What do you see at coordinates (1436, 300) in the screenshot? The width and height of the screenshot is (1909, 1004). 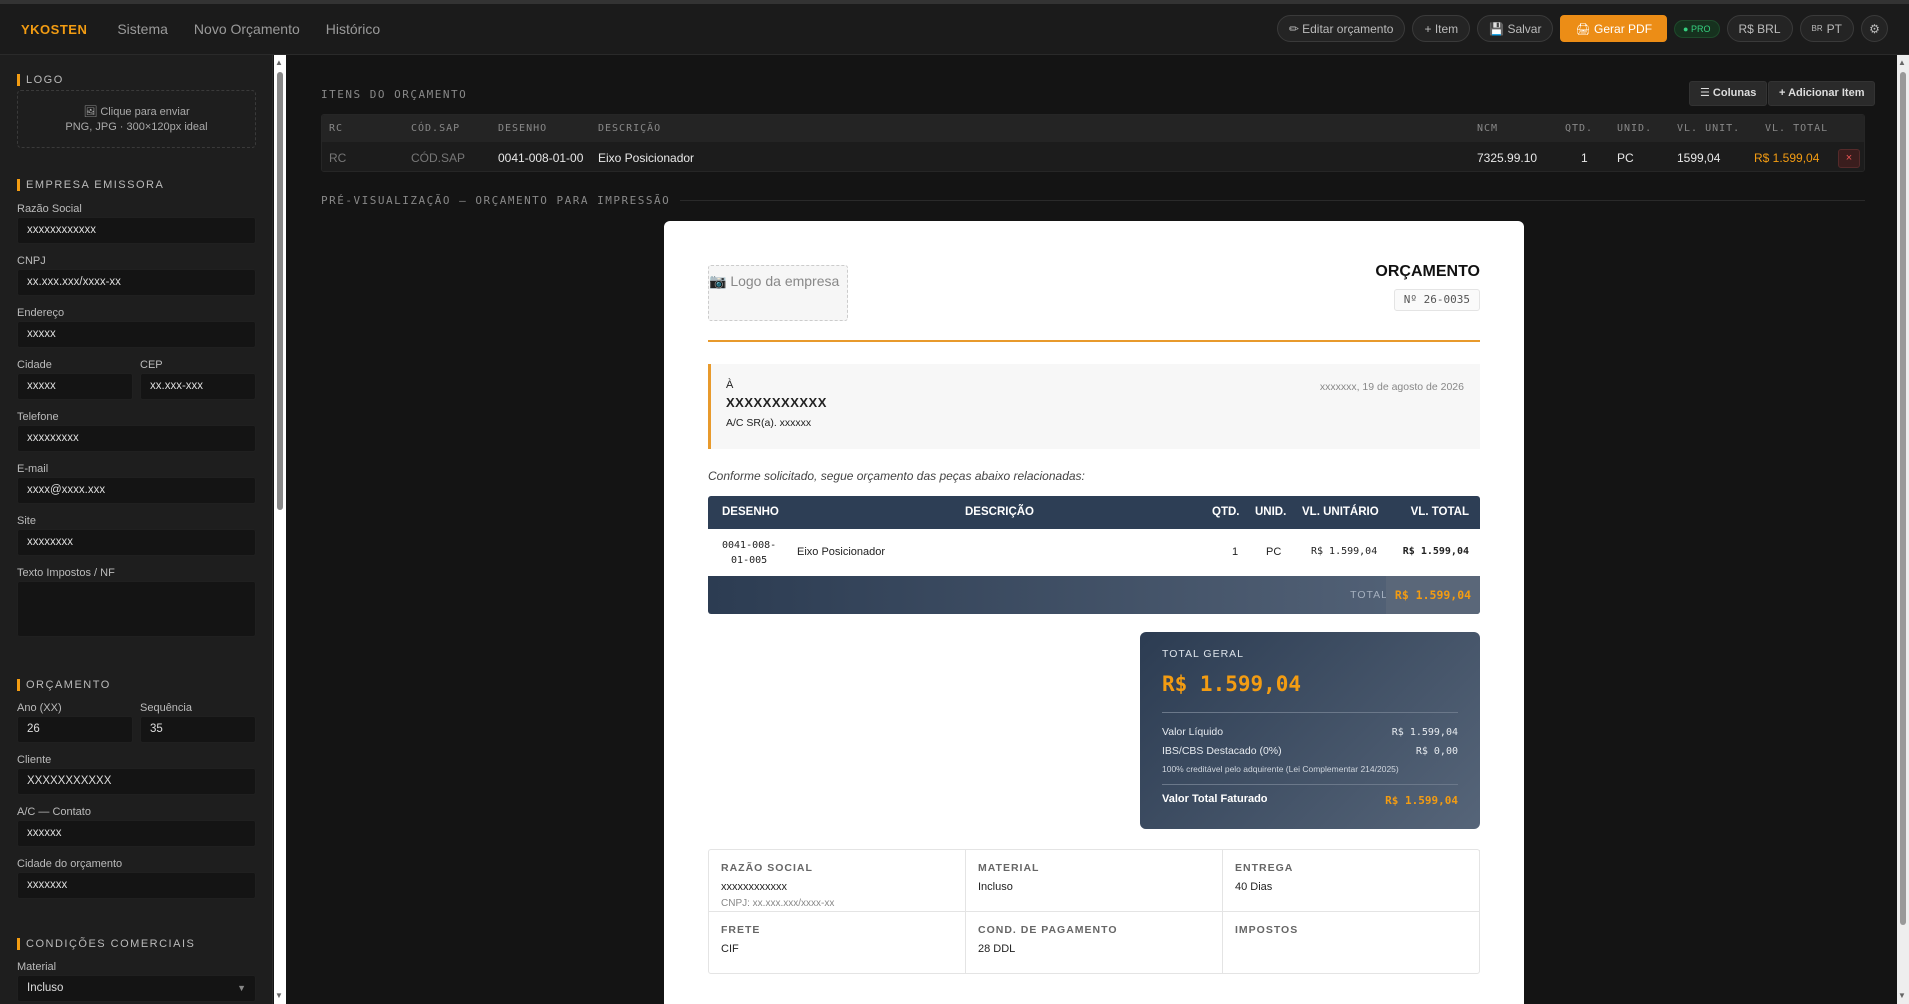 I see `document-number: Nº 26-0035` at bounding box center [1436, 300].